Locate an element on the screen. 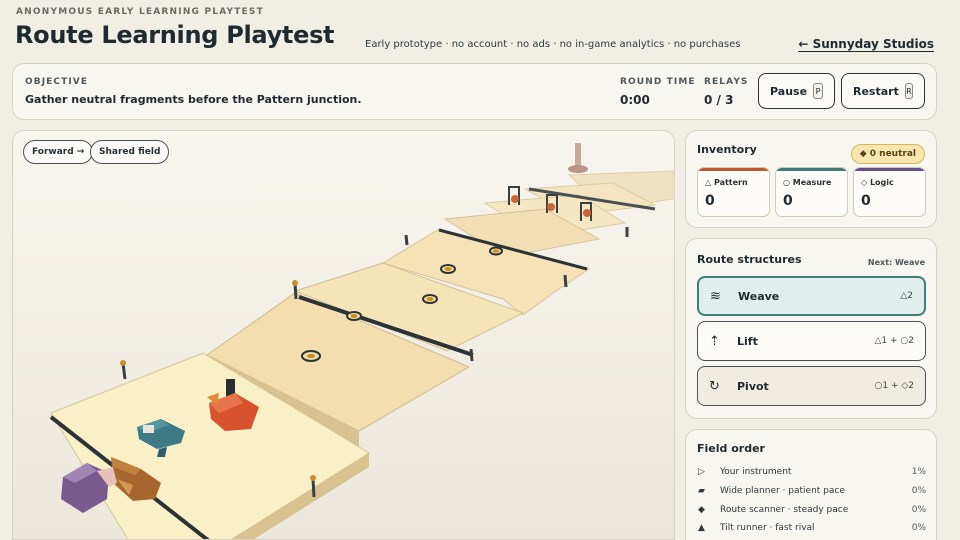  lift-icon: ⇡ is located at coordinates (714, 341).